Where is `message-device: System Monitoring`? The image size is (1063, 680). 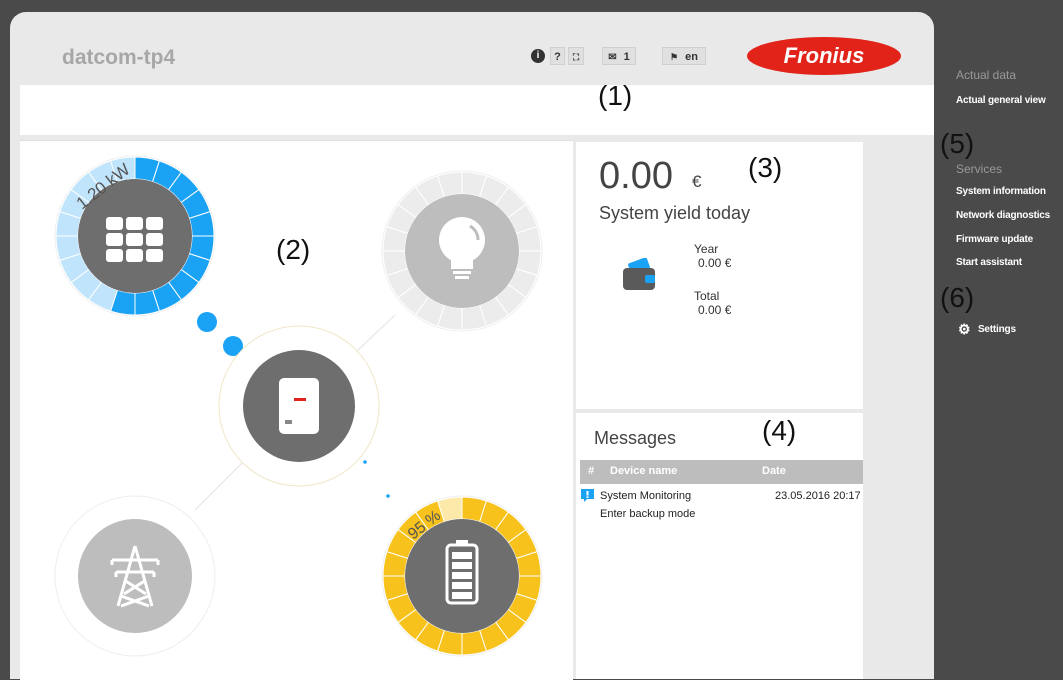 message-device: System Monitoring is located at coordinates (646, 496).